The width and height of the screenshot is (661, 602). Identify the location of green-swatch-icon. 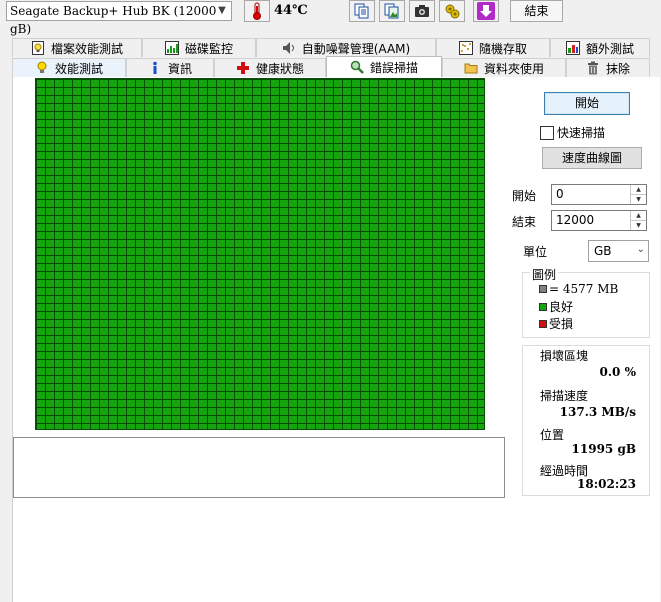
(543, 306).